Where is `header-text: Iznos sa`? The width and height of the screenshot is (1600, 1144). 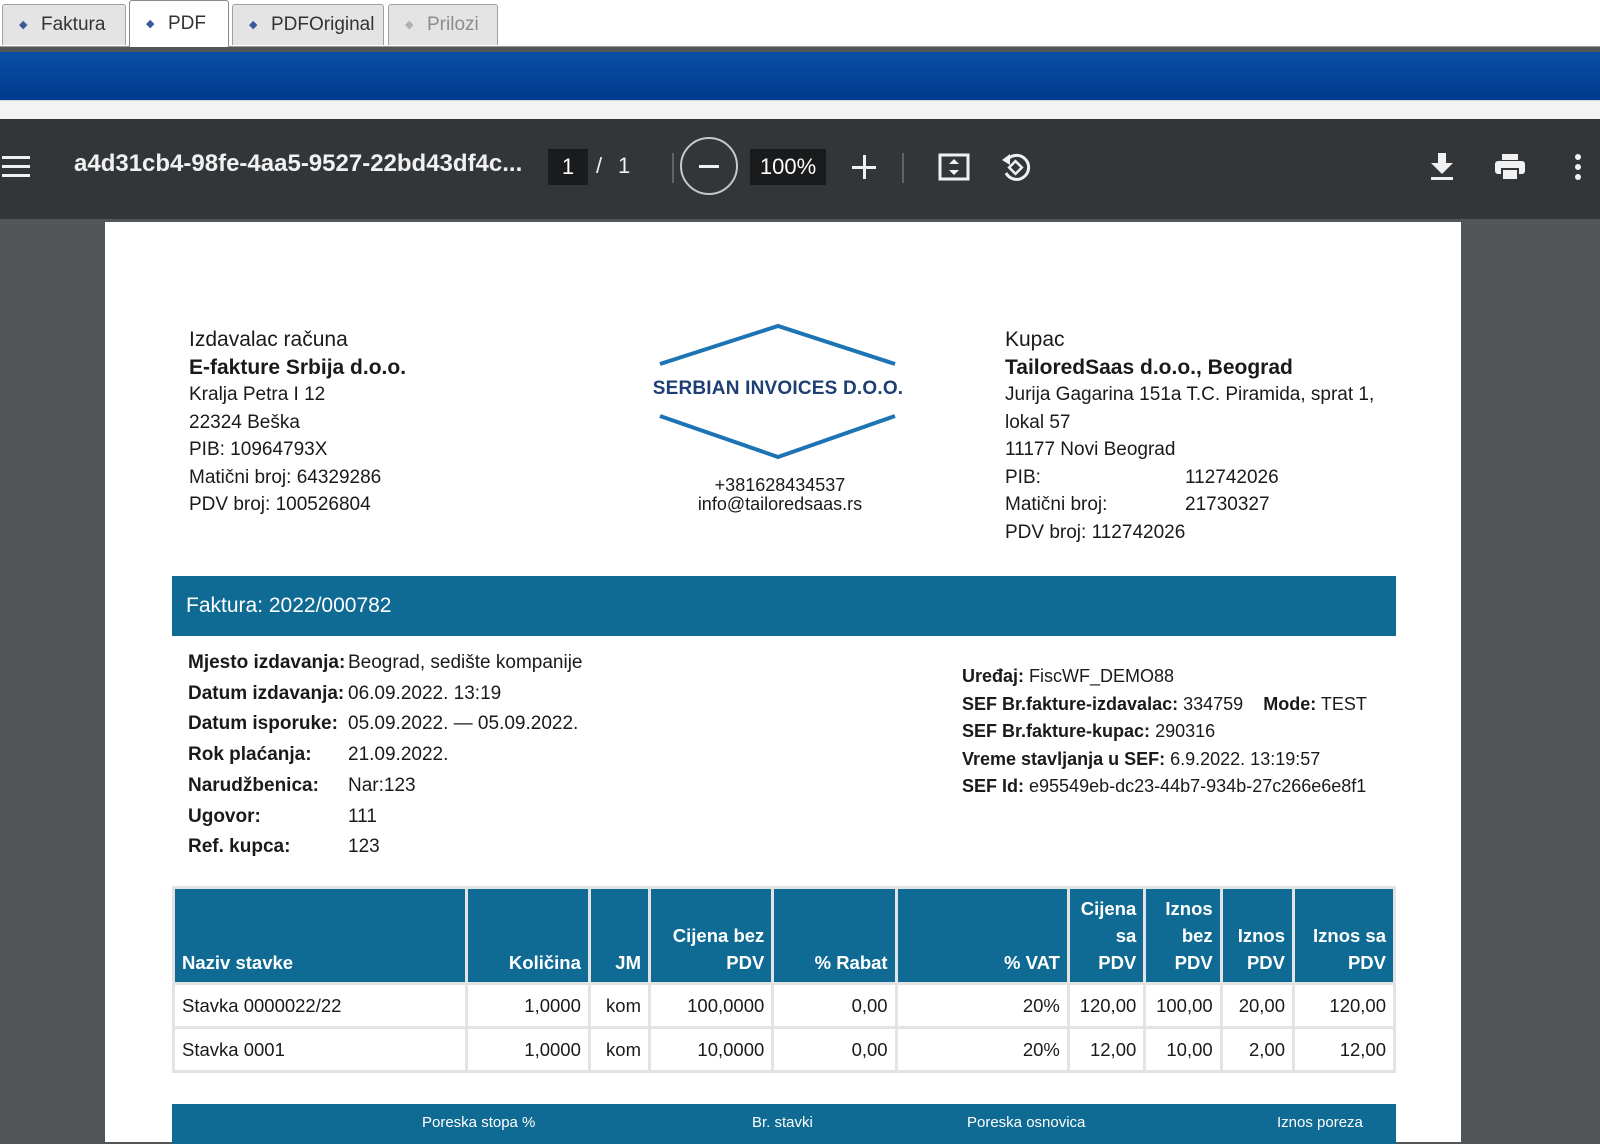 header-text: Iznos sa is located at coordinates (1349, 935).